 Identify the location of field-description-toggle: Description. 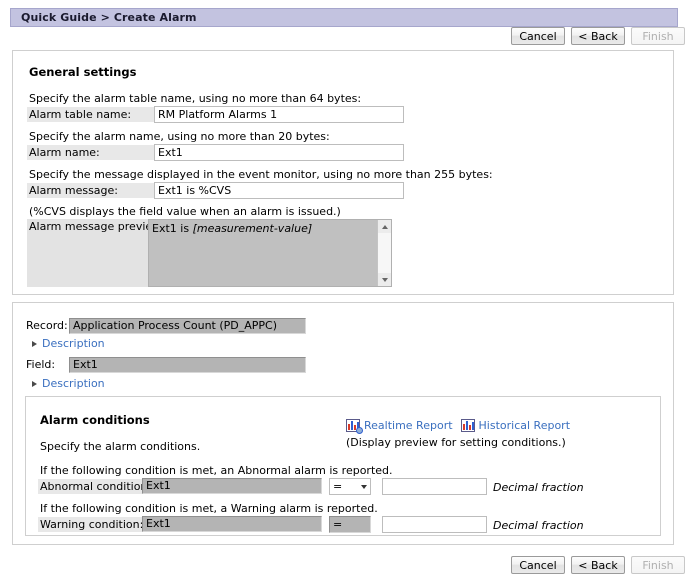
(68, 383).